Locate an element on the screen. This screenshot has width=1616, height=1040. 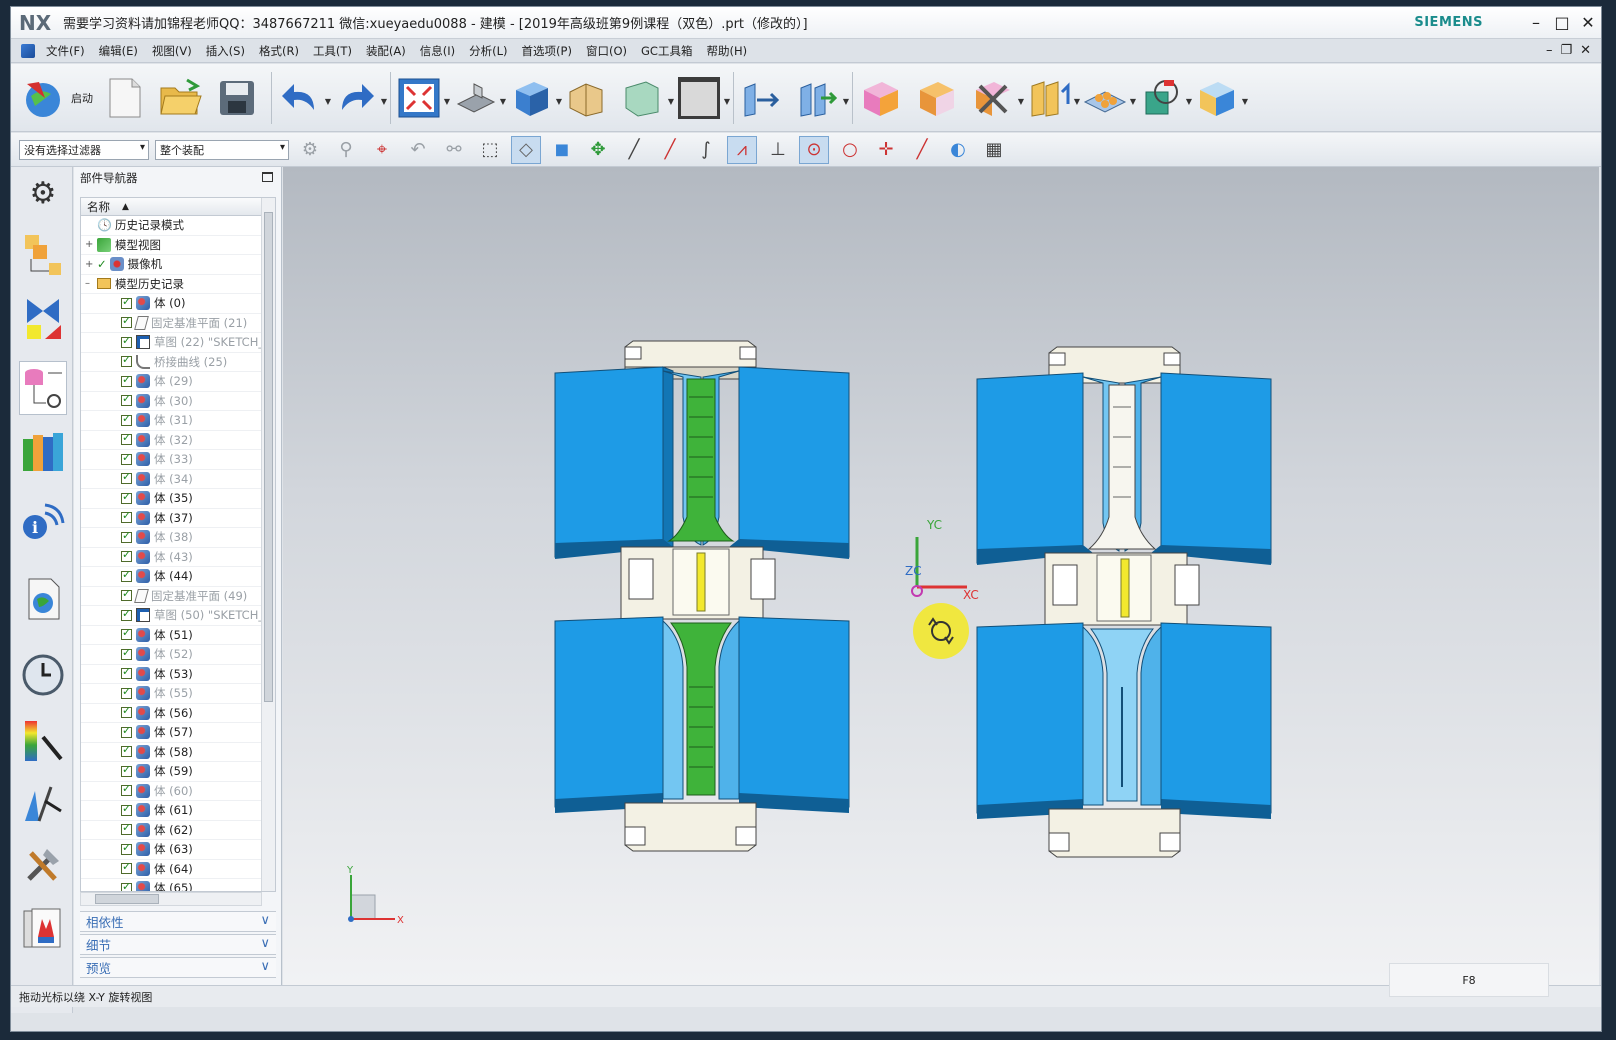
snap-point-on-curve-button: ╱ is located at coordinates (922, 150).